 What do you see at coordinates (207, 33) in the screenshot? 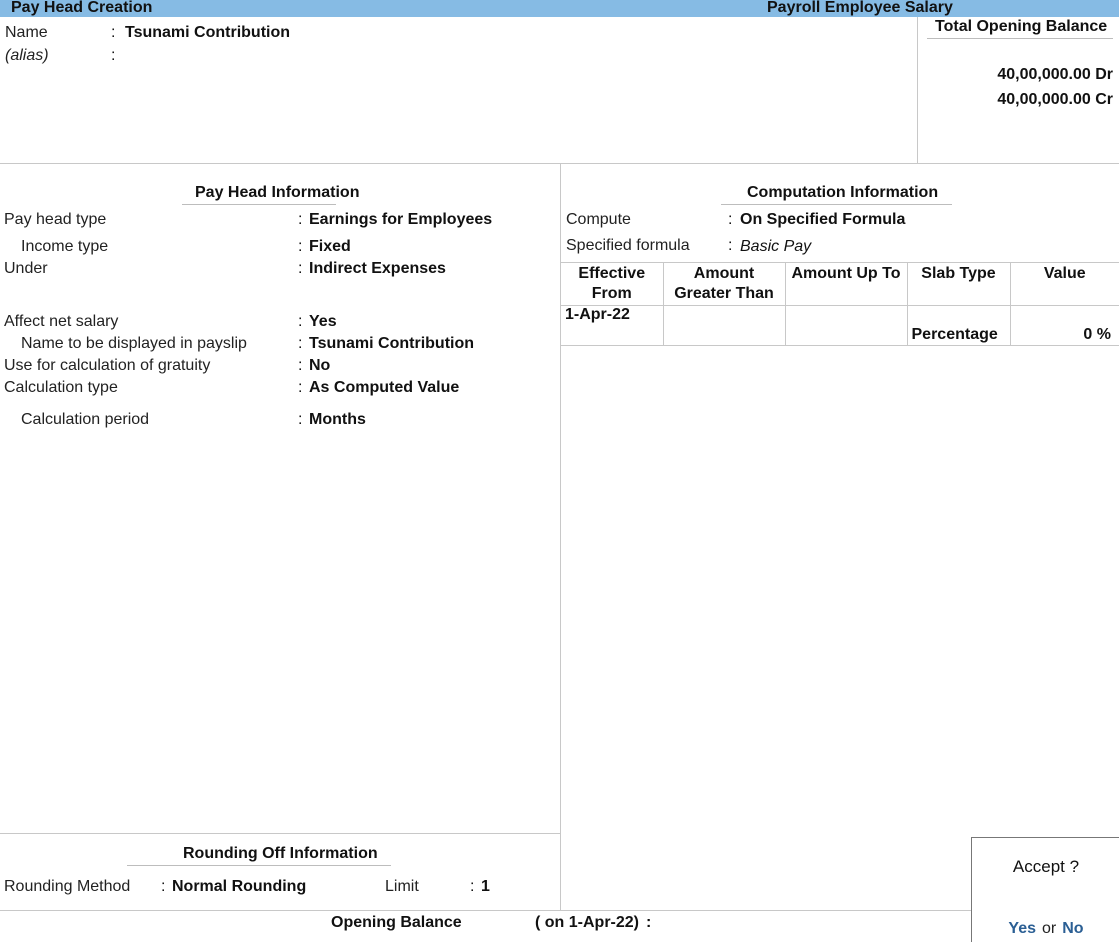
I see `name-input: Tsunami Contribution` at bounding box center [207, 33].